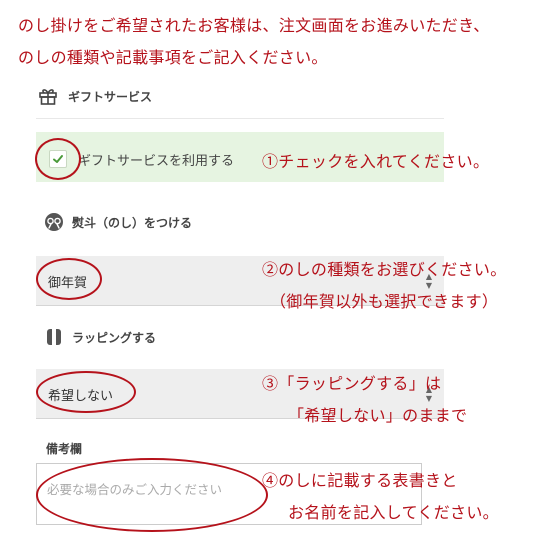 Image resolution: width=550 pixels, height=550 pixels. Describe the element at coordinates (173, 57) in the screenshot. I see `intro-line-2: のしの種類や記載事項をご記入ください。` at that location.